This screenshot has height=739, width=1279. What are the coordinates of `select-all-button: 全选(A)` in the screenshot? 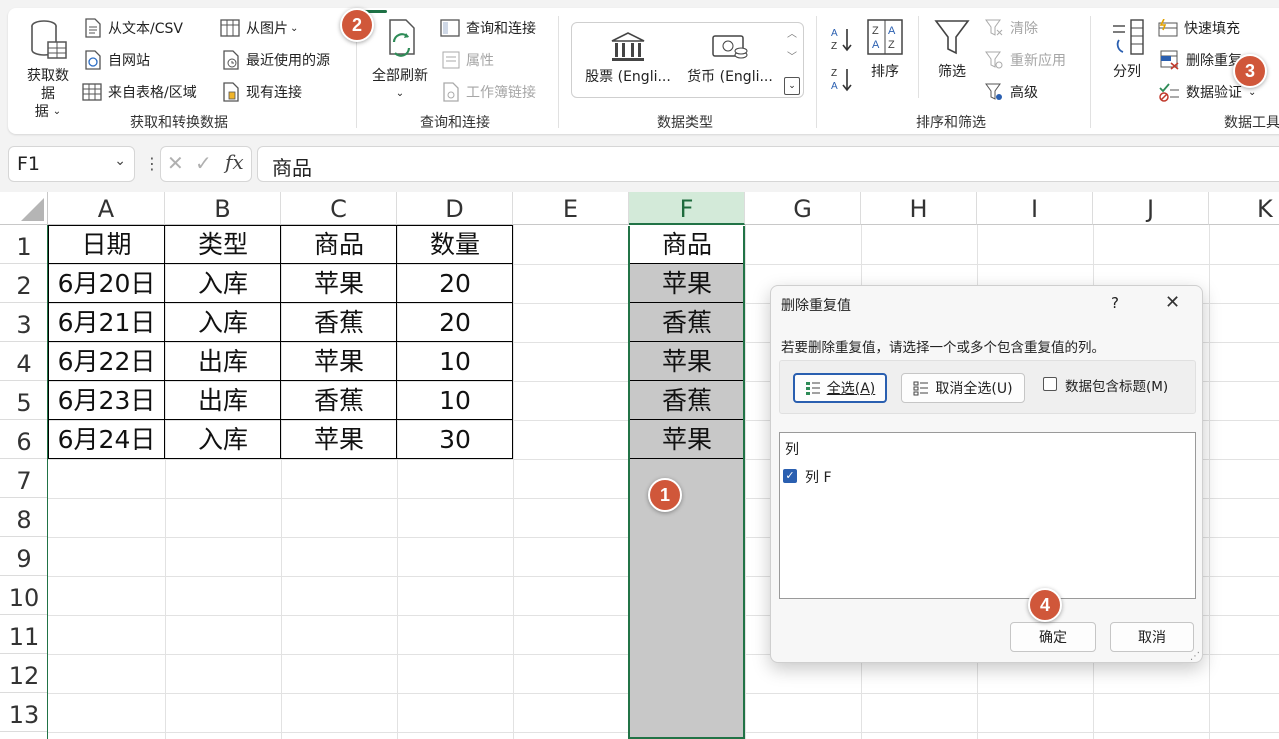 It's located at (840, 388).